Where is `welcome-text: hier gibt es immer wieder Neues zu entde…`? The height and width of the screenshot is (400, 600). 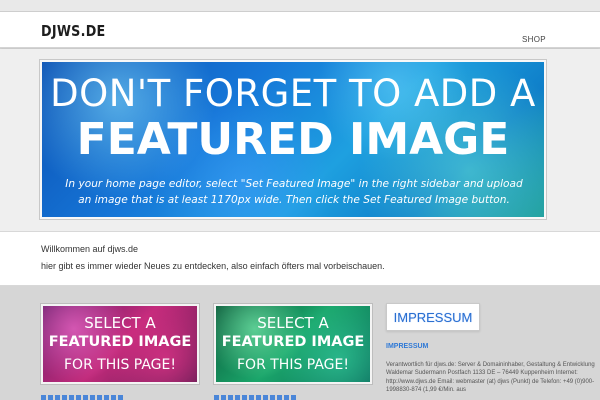
welcome-text: hier gibt es immer wieder Neues zu entde… is located at coordinates (213, 266).